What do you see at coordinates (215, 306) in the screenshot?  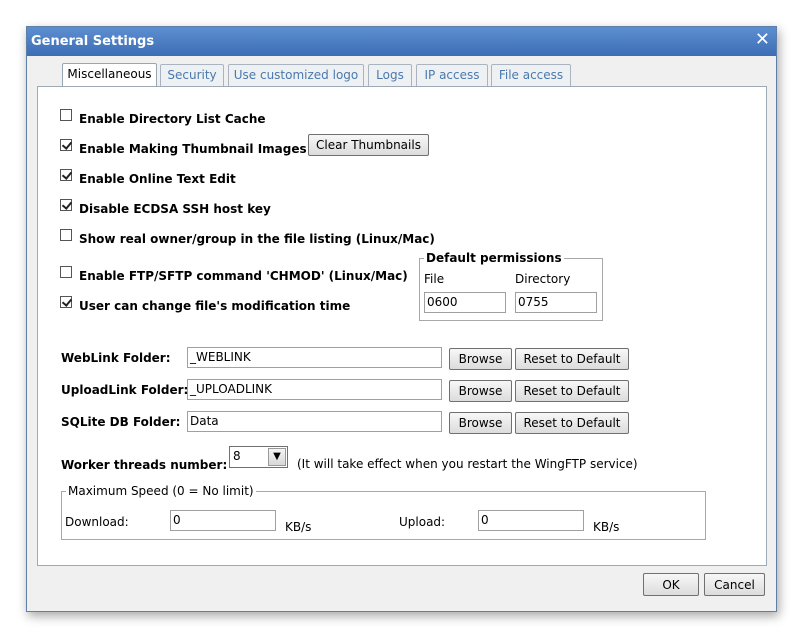 I see `mod-time-label: User can change file's modification time` at bounding box center [215, 306].